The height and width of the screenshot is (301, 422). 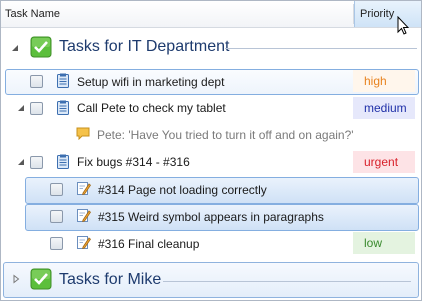 What do you see at coordinates (144, 46) in the screenshot?
I see `group-title: Tasks for IT Department` at bounding box center [144, 46].